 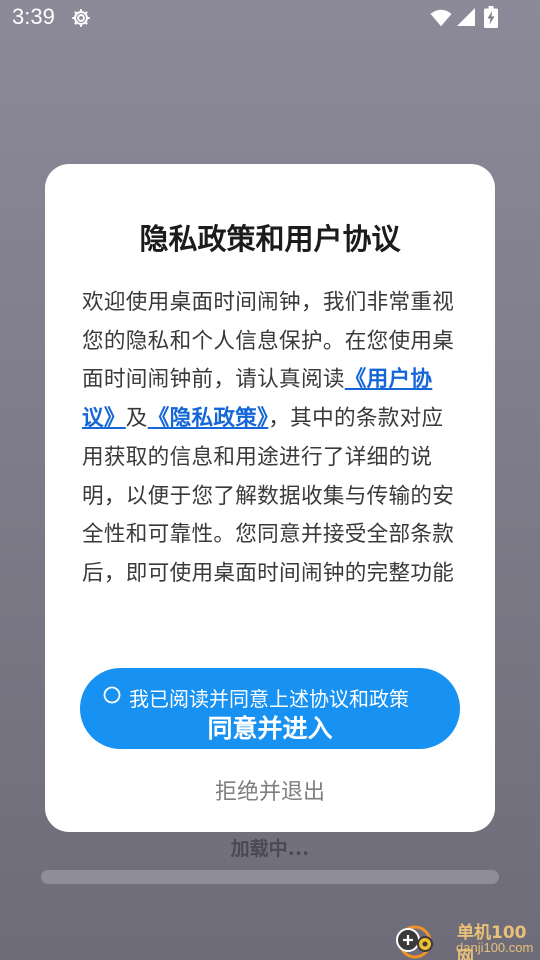 What do you see at coordinates (270, 18) in the screenshot?
I see `status-bar: 3:39` at bounding box center [270, 18].